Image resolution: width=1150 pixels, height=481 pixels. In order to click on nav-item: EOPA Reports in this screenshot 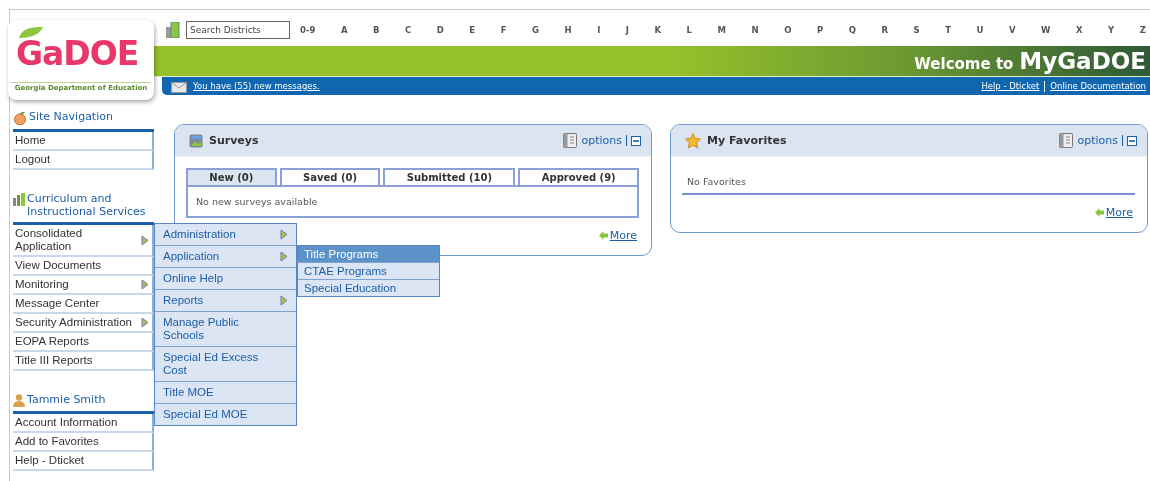, I will do `click(83, 342)`.